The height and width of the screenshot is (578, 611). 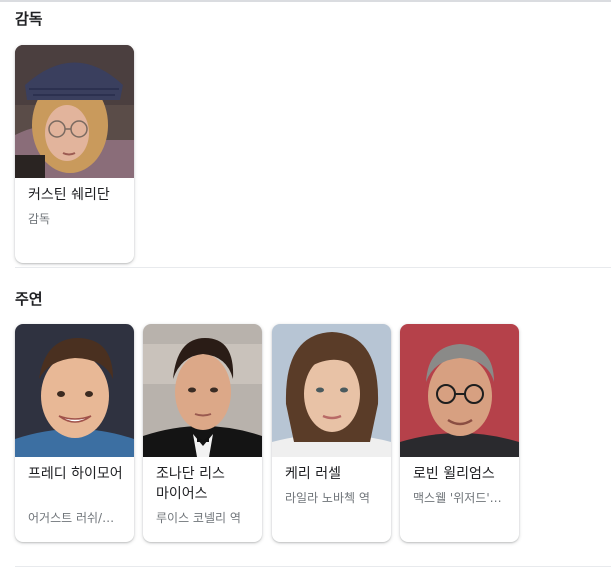 What do you see at coordinates (75, 474) in the screenshot?
I see `cast-name: 프레디 하이모어` at bounding box center [75, 474].